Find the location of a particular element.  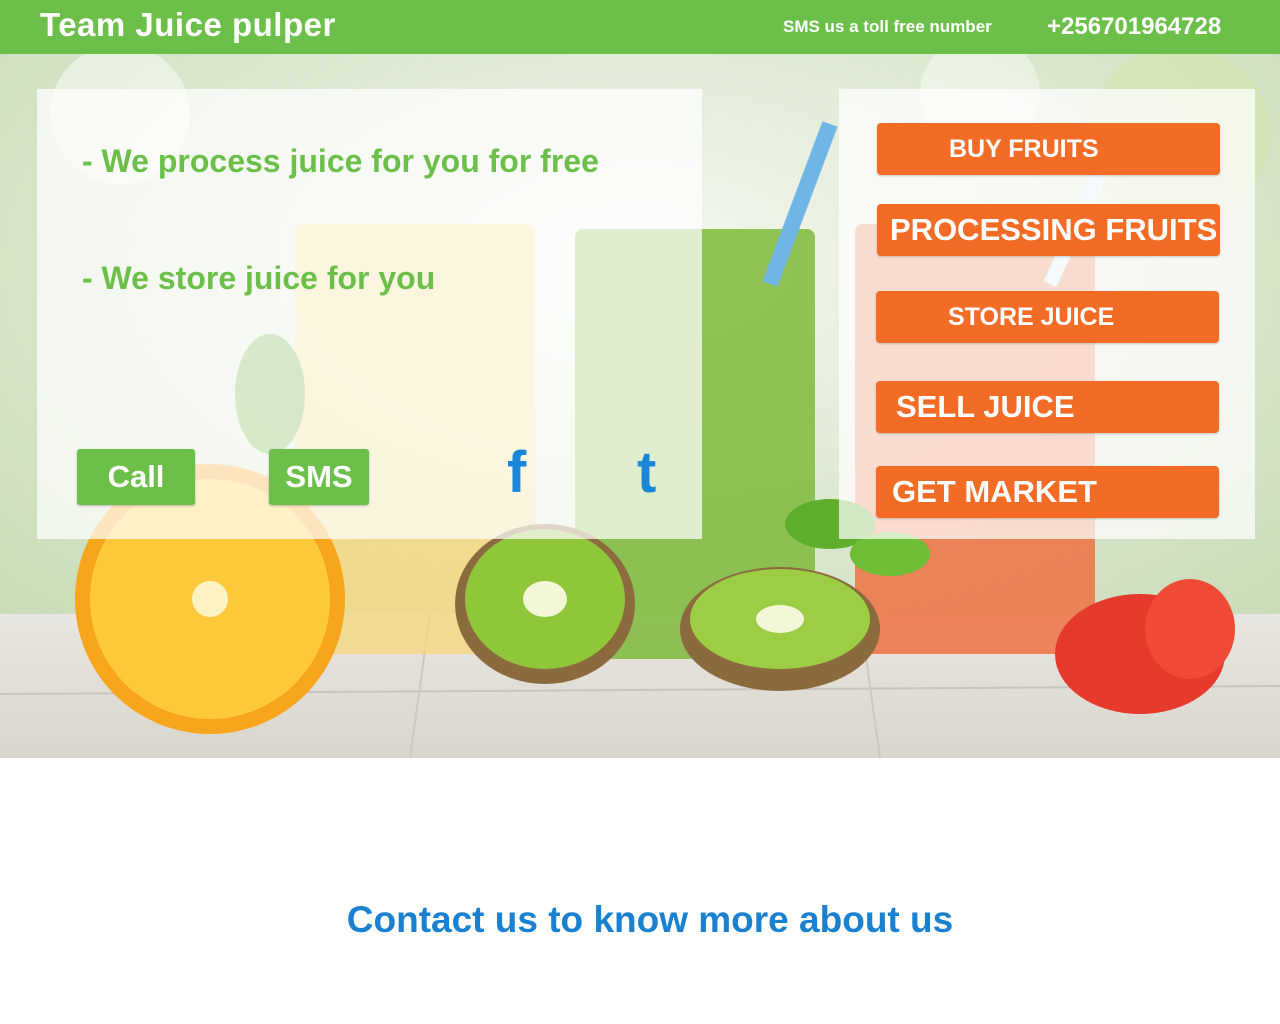

brand-title: Team Juice pulper is located at coordinates (188, 25).